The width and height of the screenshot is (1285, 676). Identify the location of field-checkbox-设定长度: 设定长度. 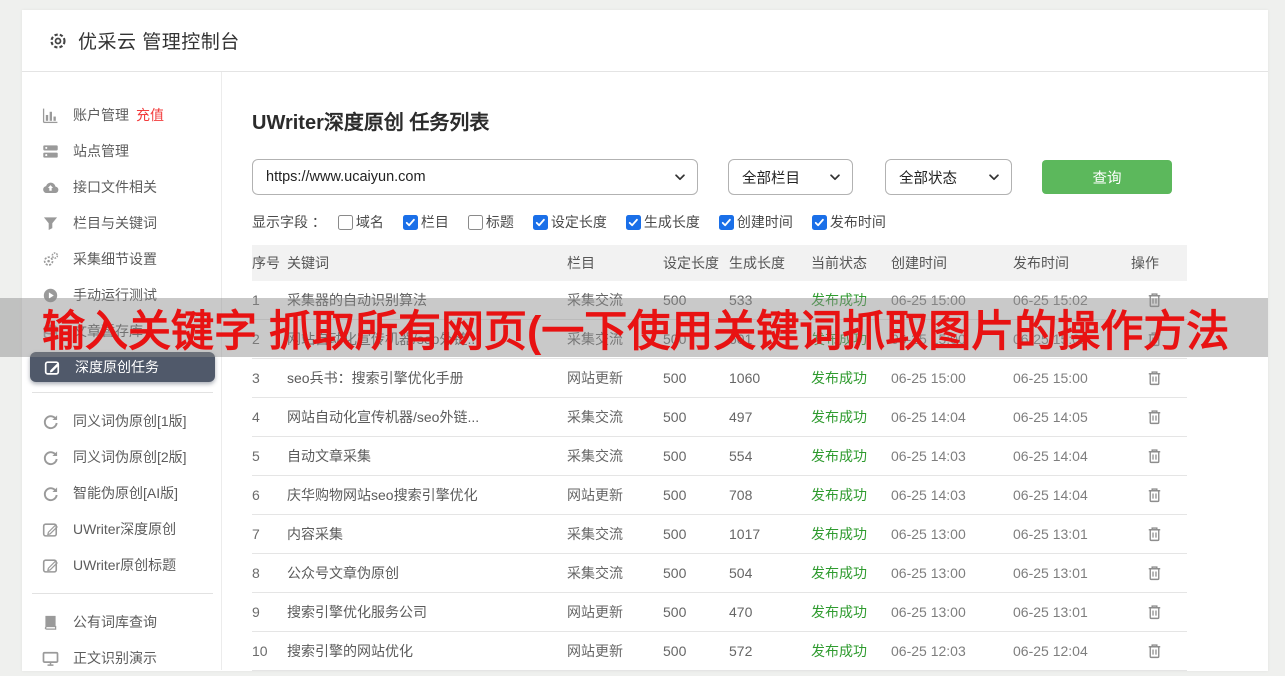
(569, 222).